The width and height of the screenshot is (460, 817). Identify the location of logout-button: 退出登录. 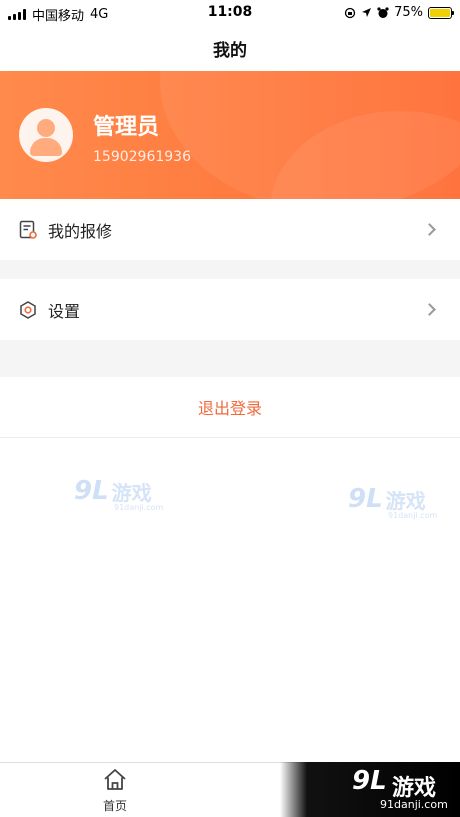
(230, 407).